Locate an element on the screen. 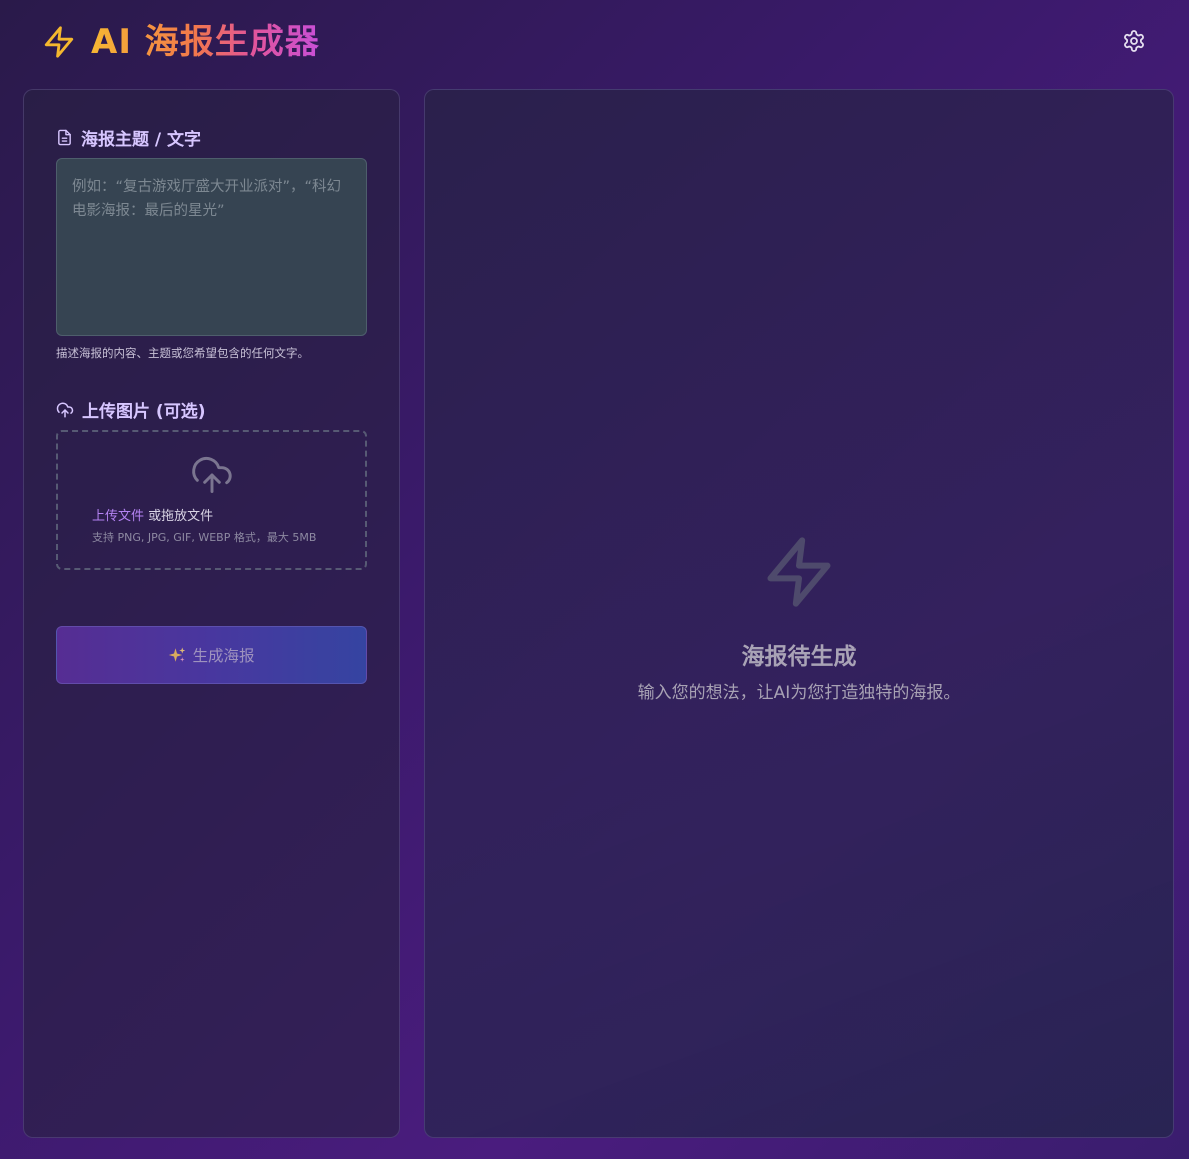 Image resolution: width=1189 pixels, height=1159 pixels. upload-label-text: 上传图片 (可选) is located at coordinates (144, 412).